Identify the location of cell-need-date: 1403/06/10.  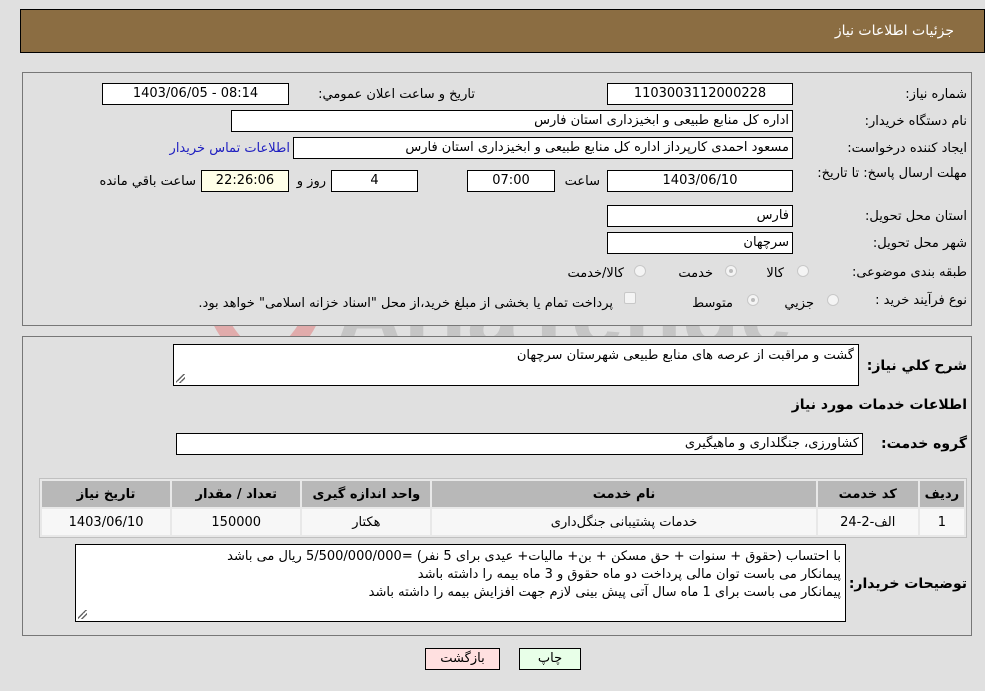
(106, 522).